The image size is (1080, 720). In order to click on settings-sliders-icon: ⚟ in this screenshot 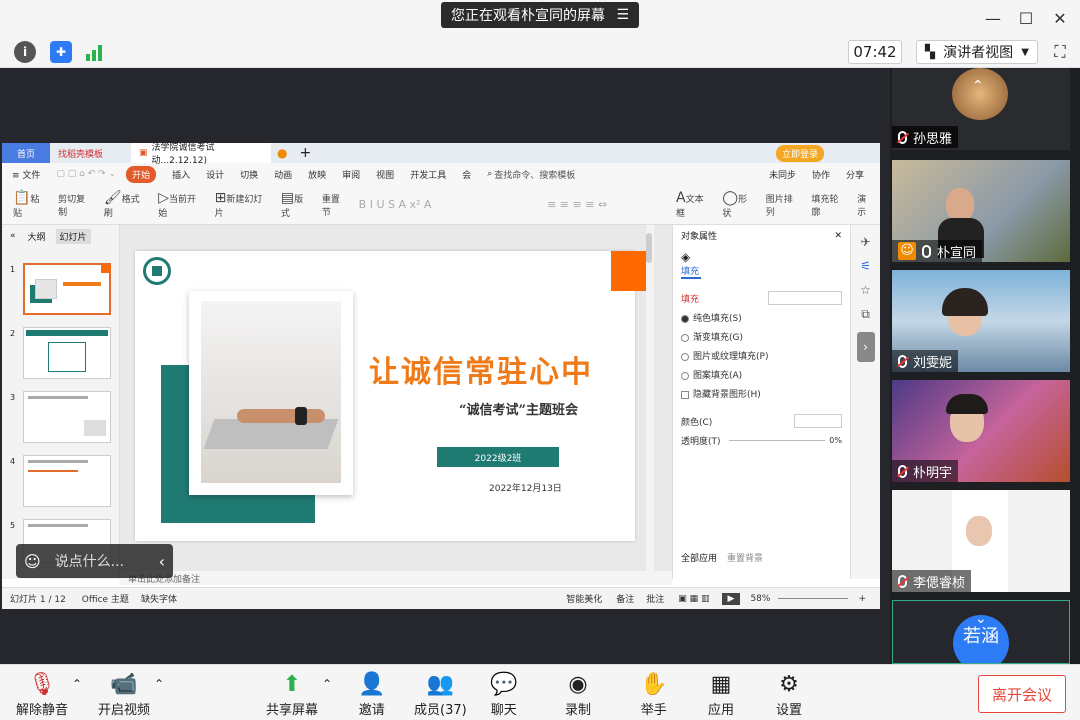, I will do `click(865, 266)`.